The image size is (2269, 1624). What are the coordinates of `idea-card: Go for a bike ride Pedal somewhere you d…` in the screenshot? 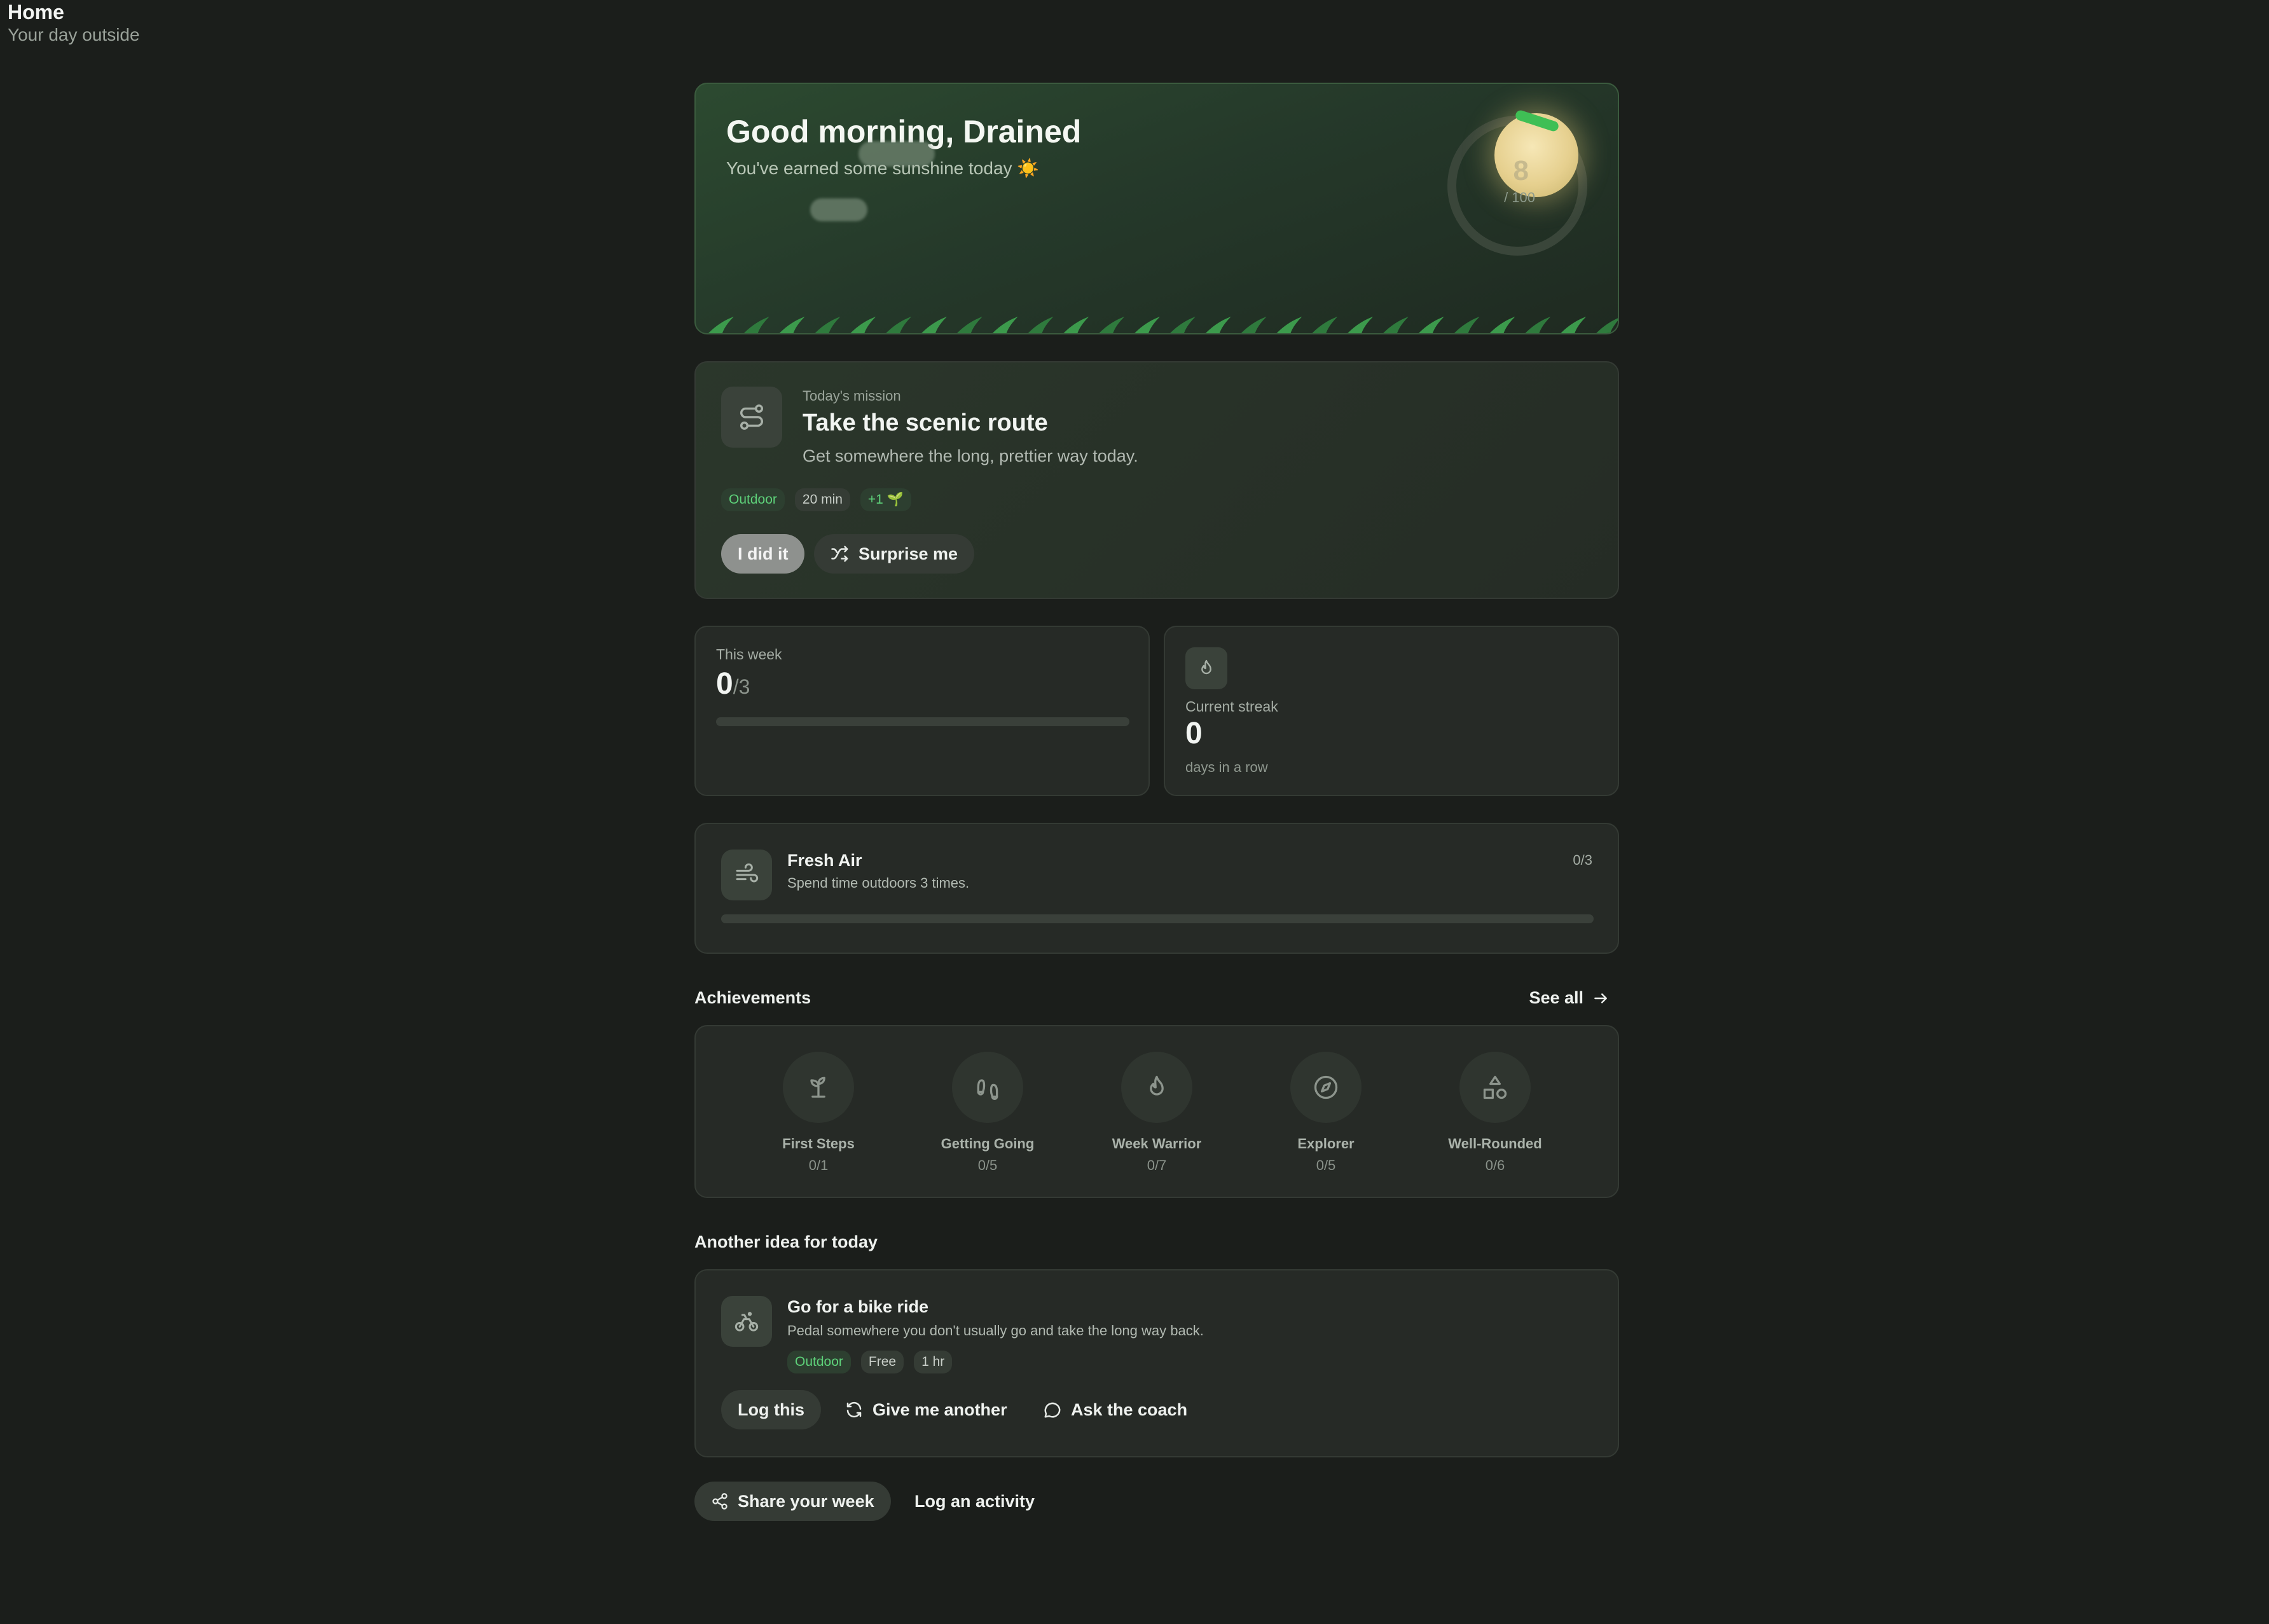 It's located at (1156, 1363).